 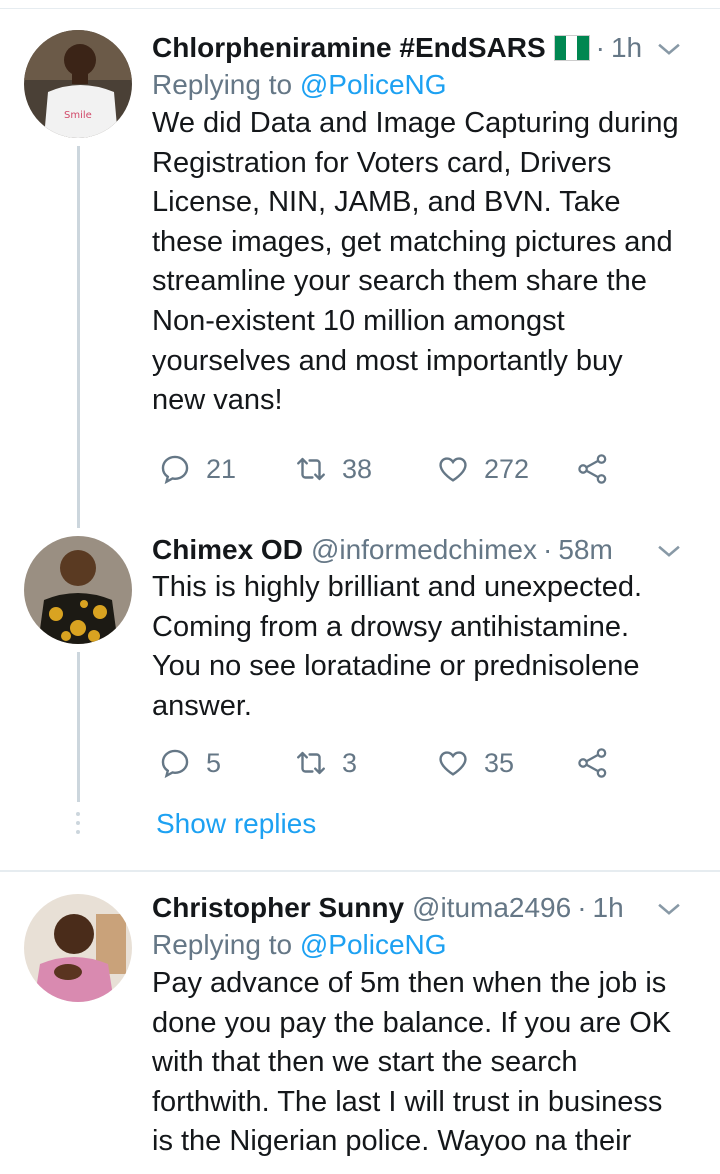 I want to click on retweet-count: 38, so click(x=357, y=468).